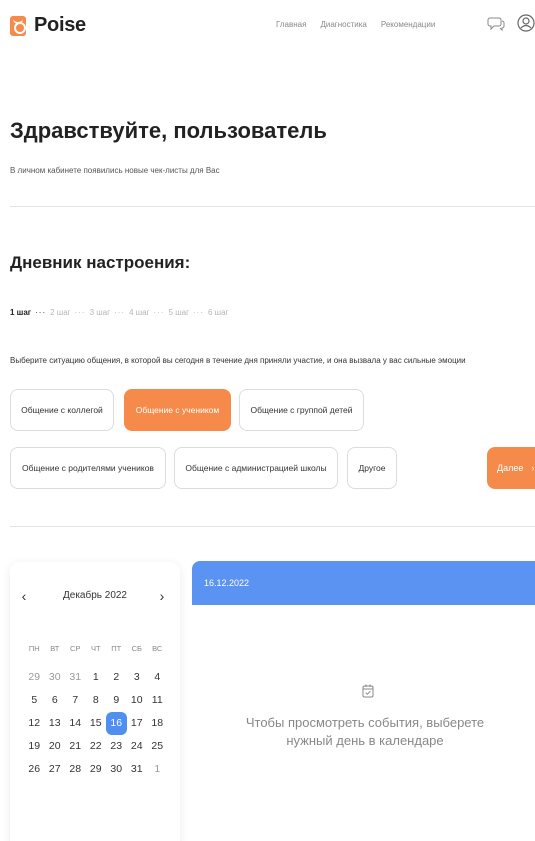  I want to click on calendar-day: 4, so click(157, 677).